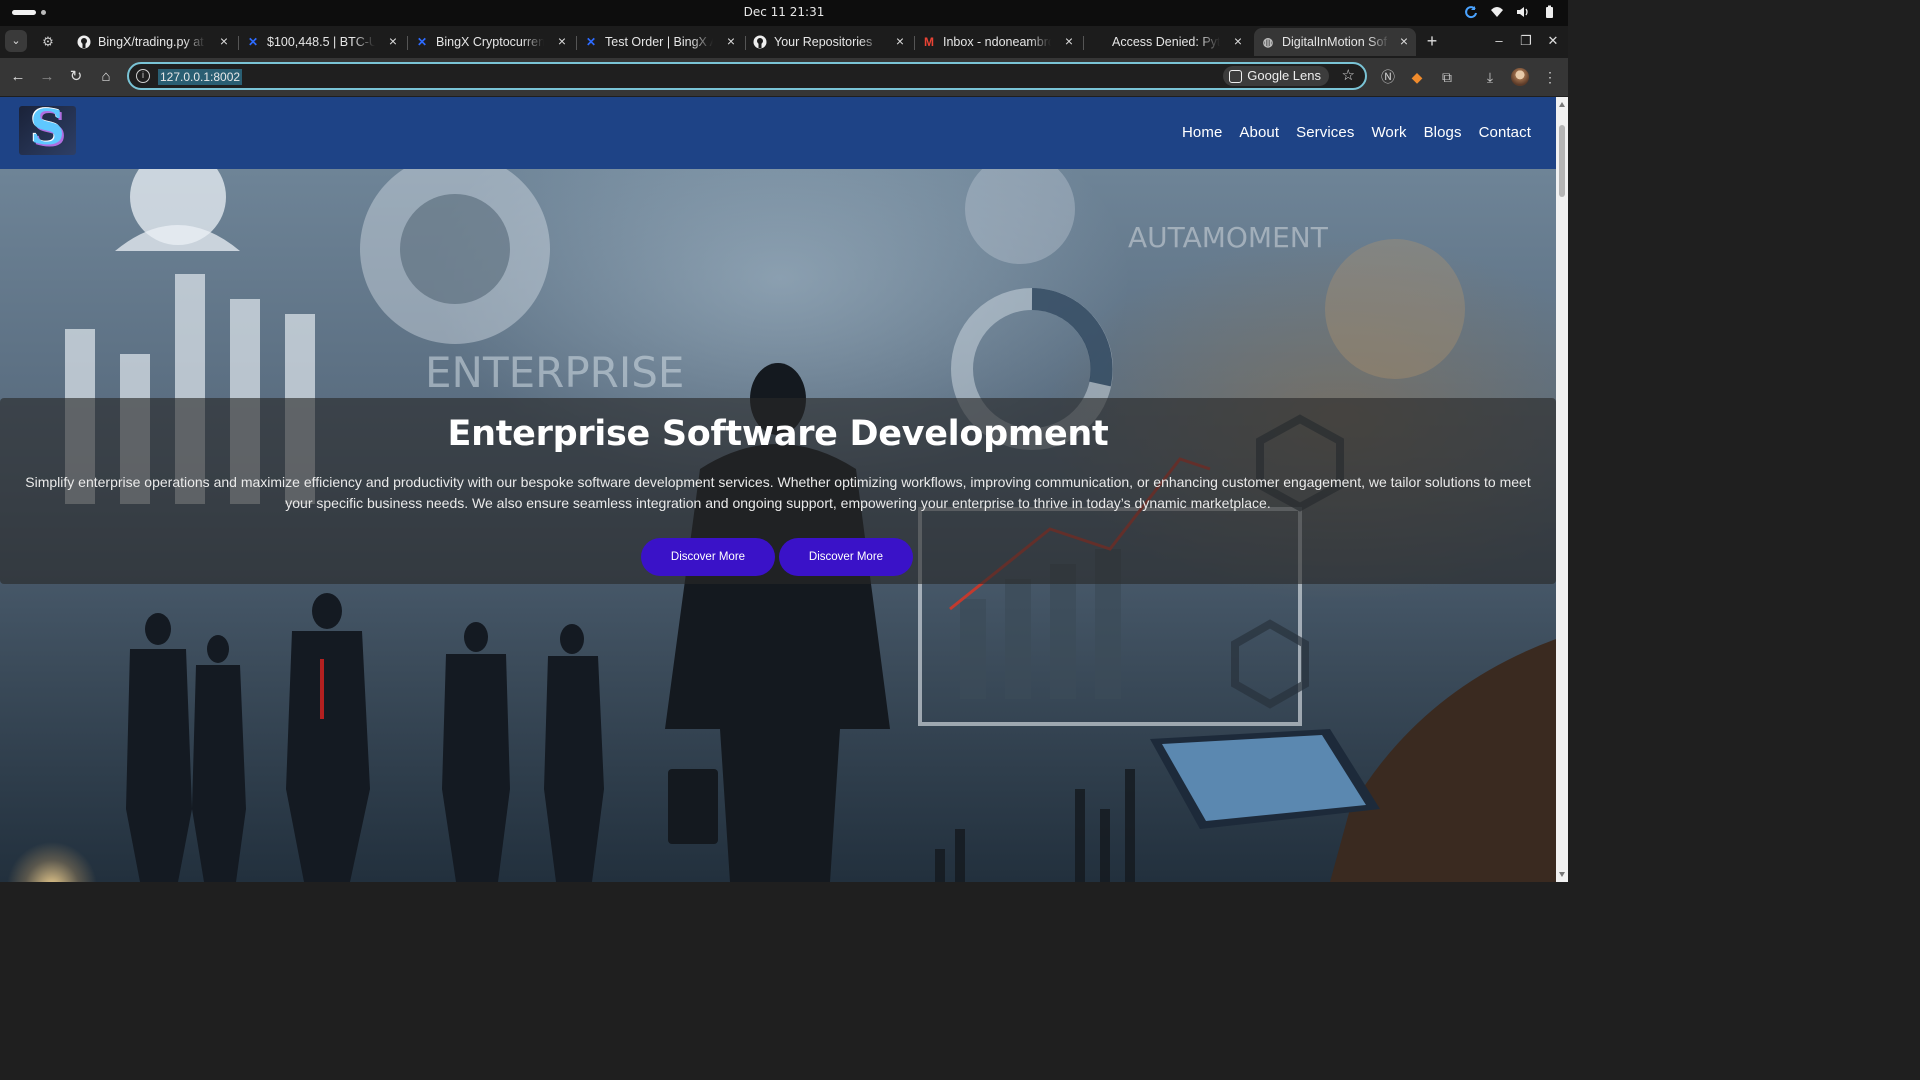  I want to click on extensions-puzzle-icon: ⧉, so click(1447, 77).